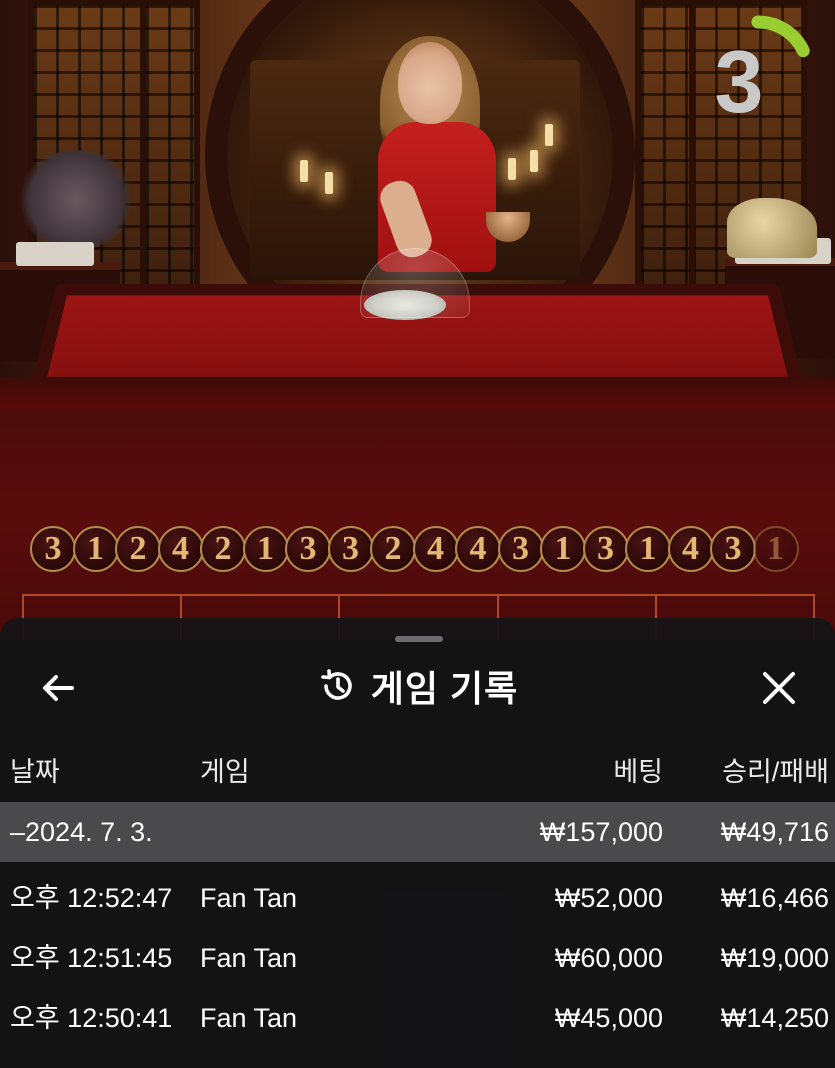 The image size is (835, 1068). Describe the element at coordinates (774, 1018) in the screenshot. I see `row-win-loss: ₩14,250` at that location.